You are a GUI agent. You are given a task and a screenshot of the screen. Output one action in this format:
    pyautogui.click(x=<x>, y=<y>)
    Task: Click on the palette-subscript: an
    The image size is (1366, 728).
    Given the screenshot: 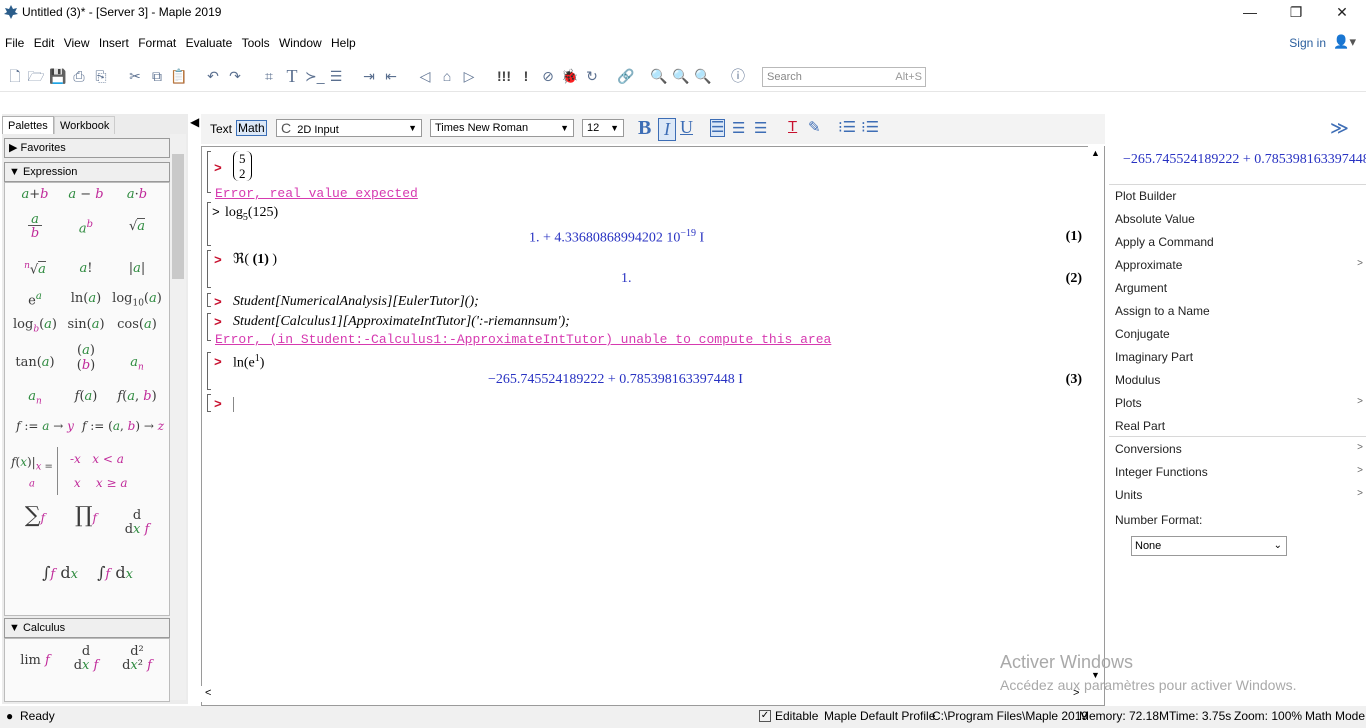 What is the action you would take?
    pyautogui.click(x=137, y=364)
    